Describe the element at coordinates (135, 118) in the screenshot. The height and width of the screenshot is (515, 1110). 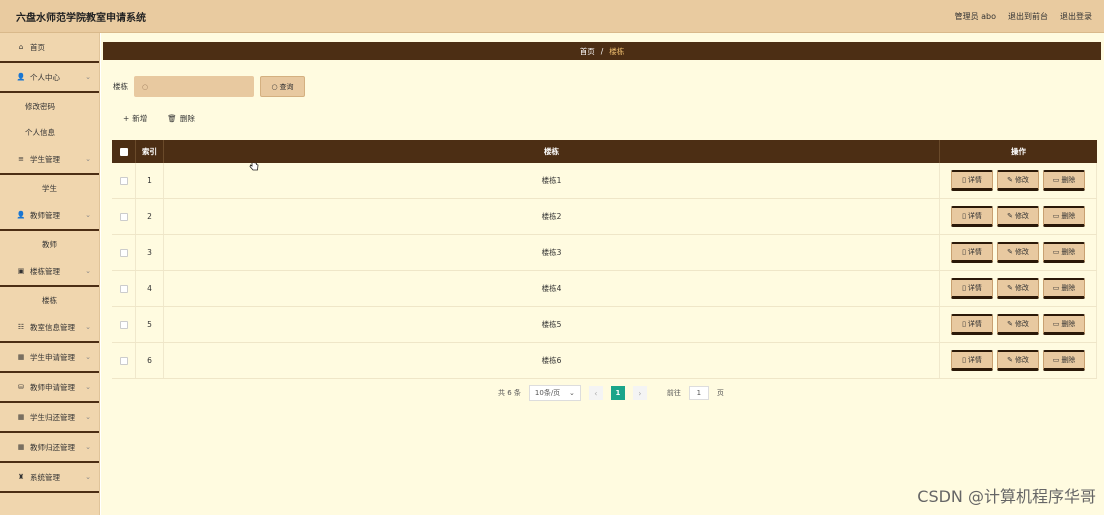
I see `add-button: + 新增` at that location.